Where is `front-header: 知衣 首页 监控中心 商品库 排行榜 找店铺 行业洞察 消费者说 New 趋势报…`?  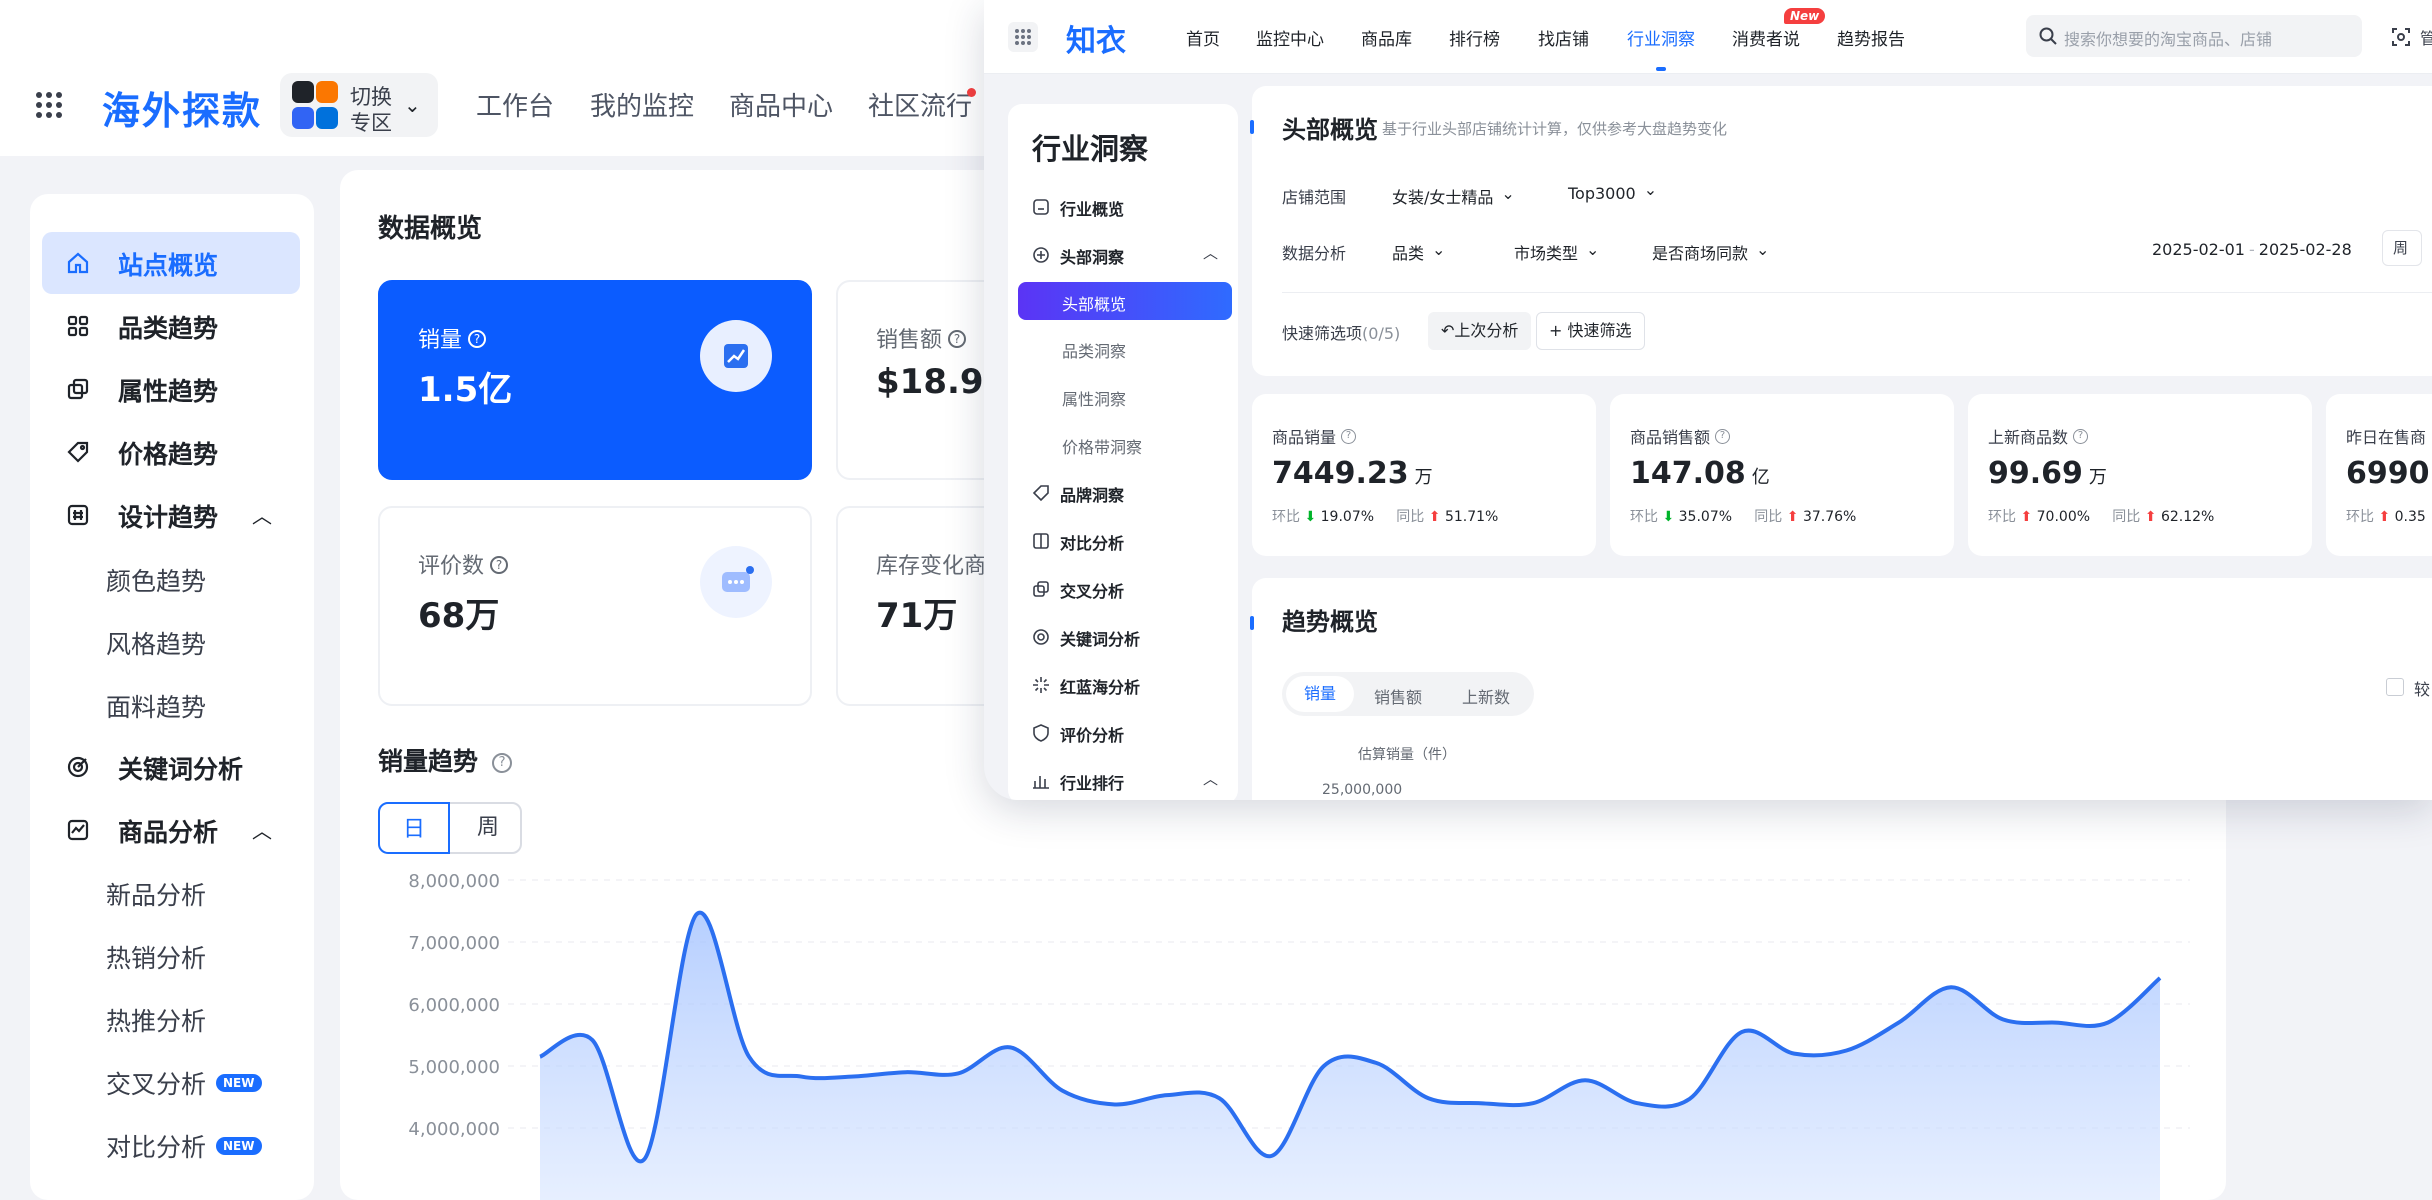 front-header: 知衣 首页 监控中心 商品库 排行榜 找店铺 行业洞察 消费者说 New 趋势报… is located at coordinates (1708, 37).